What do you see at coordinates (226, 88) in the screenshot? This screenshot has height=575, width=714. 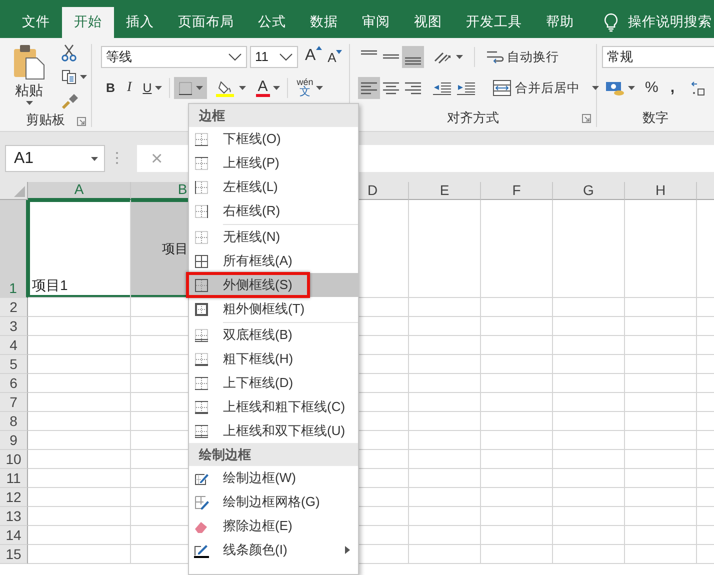 I see `paint-bucket-icon` at bounding box center [226, 88].